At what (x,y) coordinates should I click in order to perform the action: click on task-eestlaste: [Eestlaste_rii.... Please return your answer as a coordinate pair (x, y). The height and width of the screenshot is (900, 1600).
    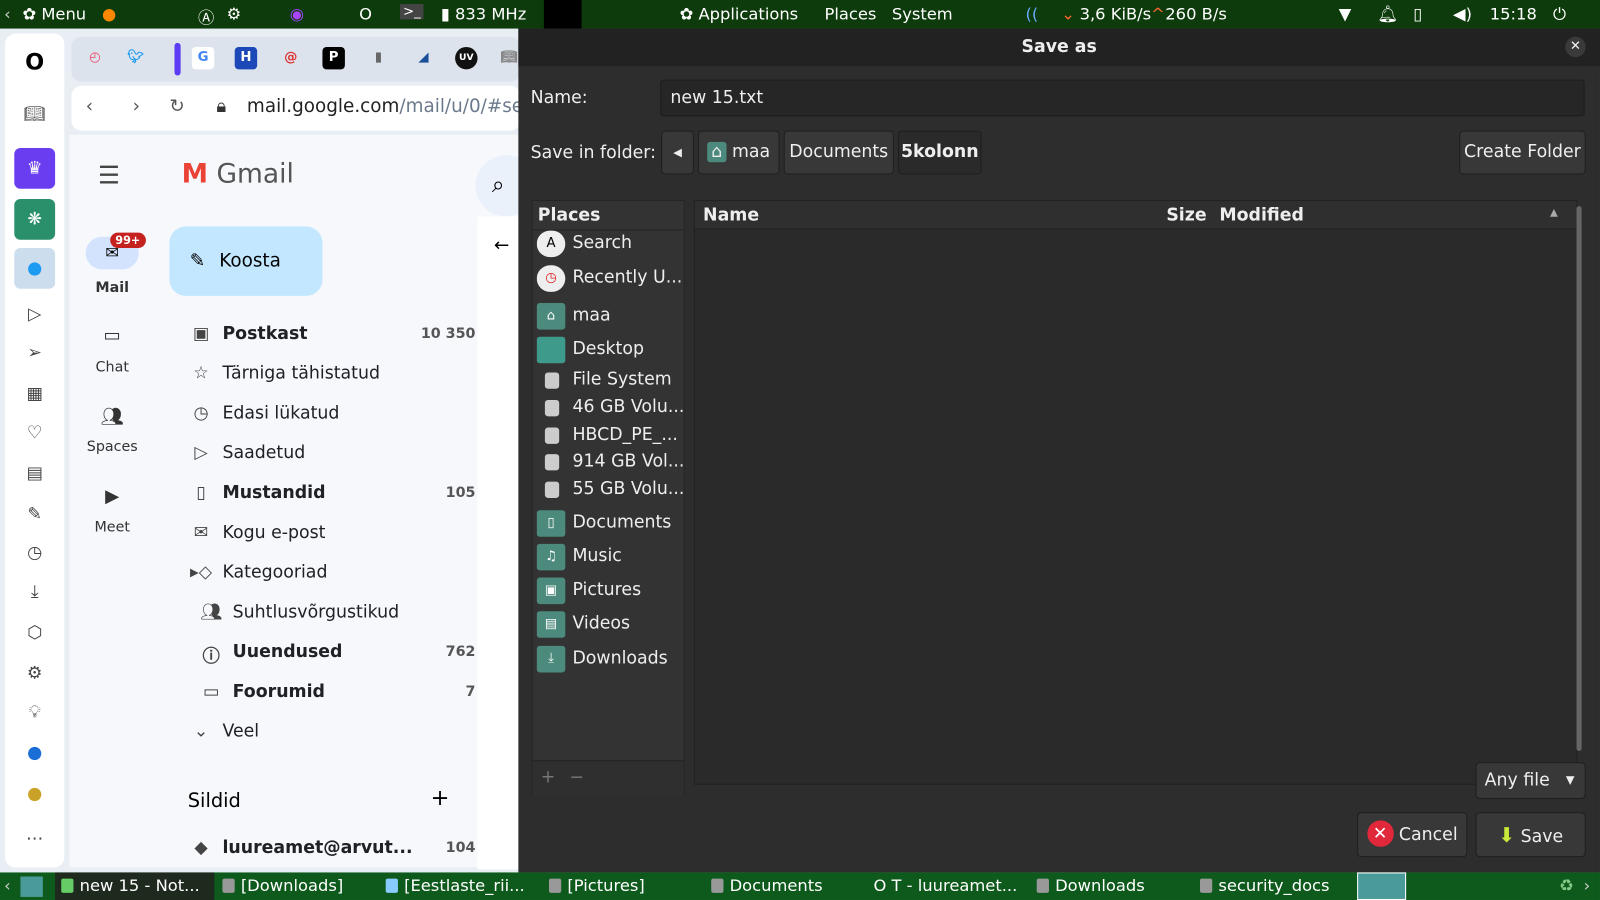
    Looking at the image, I should click on (455, 885).